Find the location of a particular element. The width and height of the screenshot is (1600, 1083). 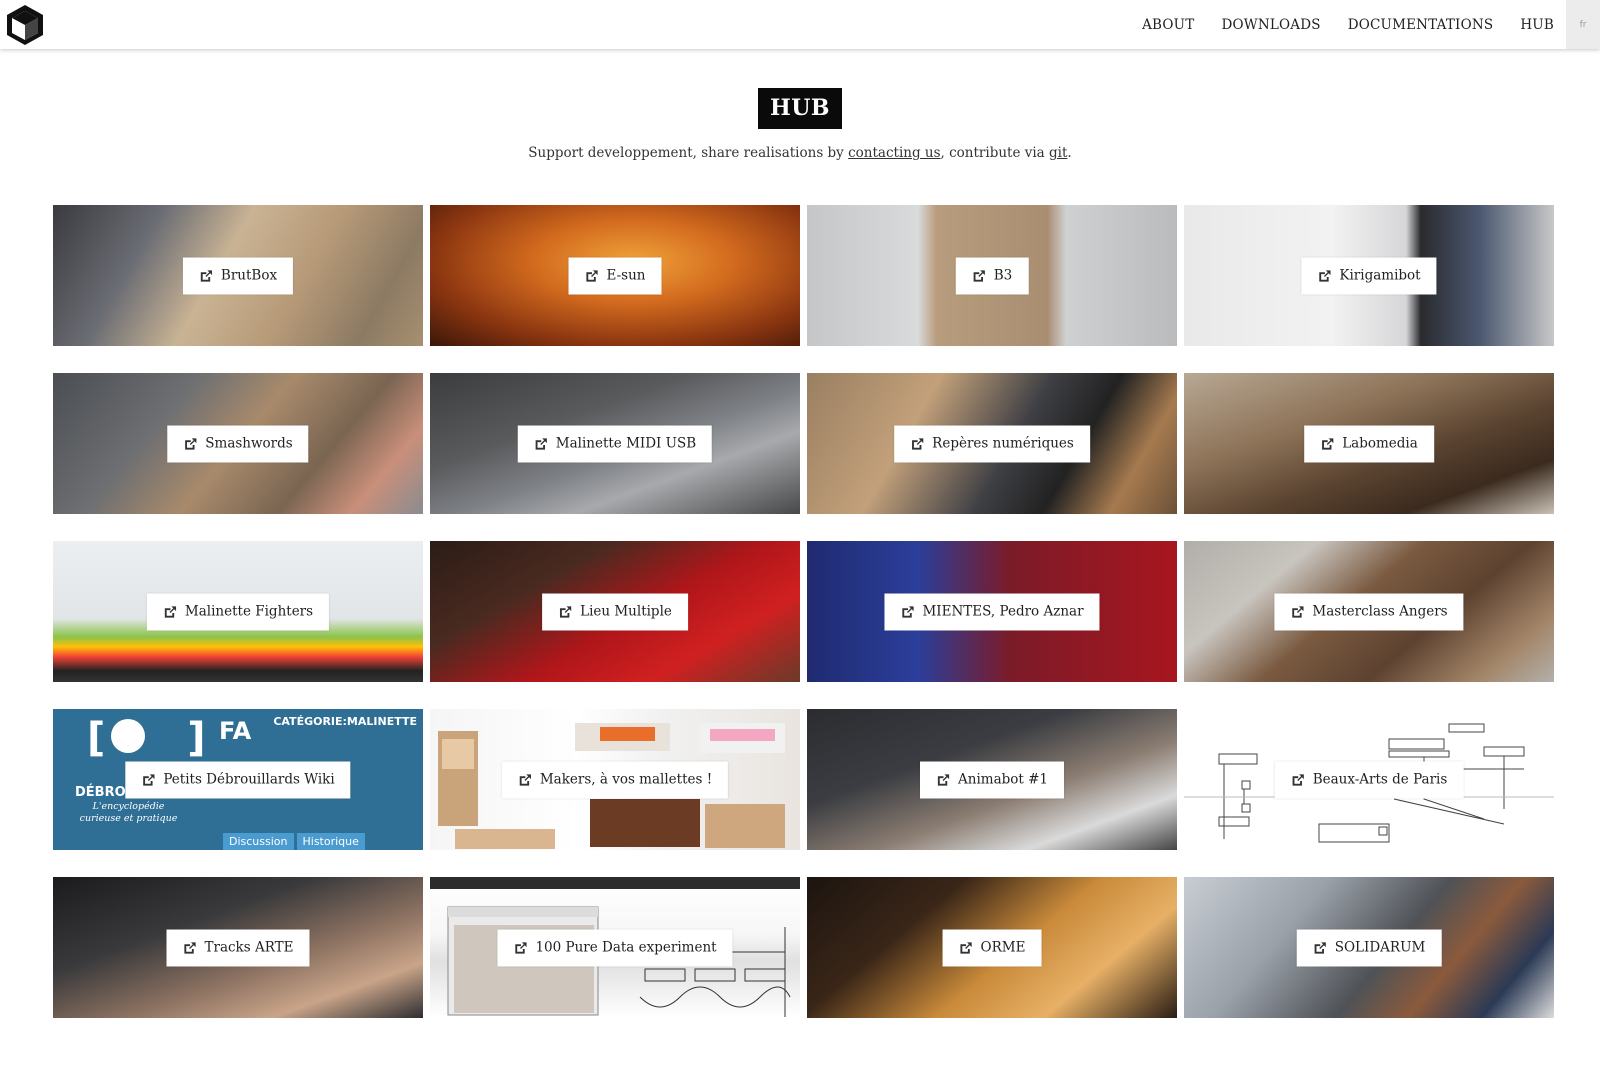

project-label: MIENTES, Pedro Aznar is located at coordinates (992, 611).